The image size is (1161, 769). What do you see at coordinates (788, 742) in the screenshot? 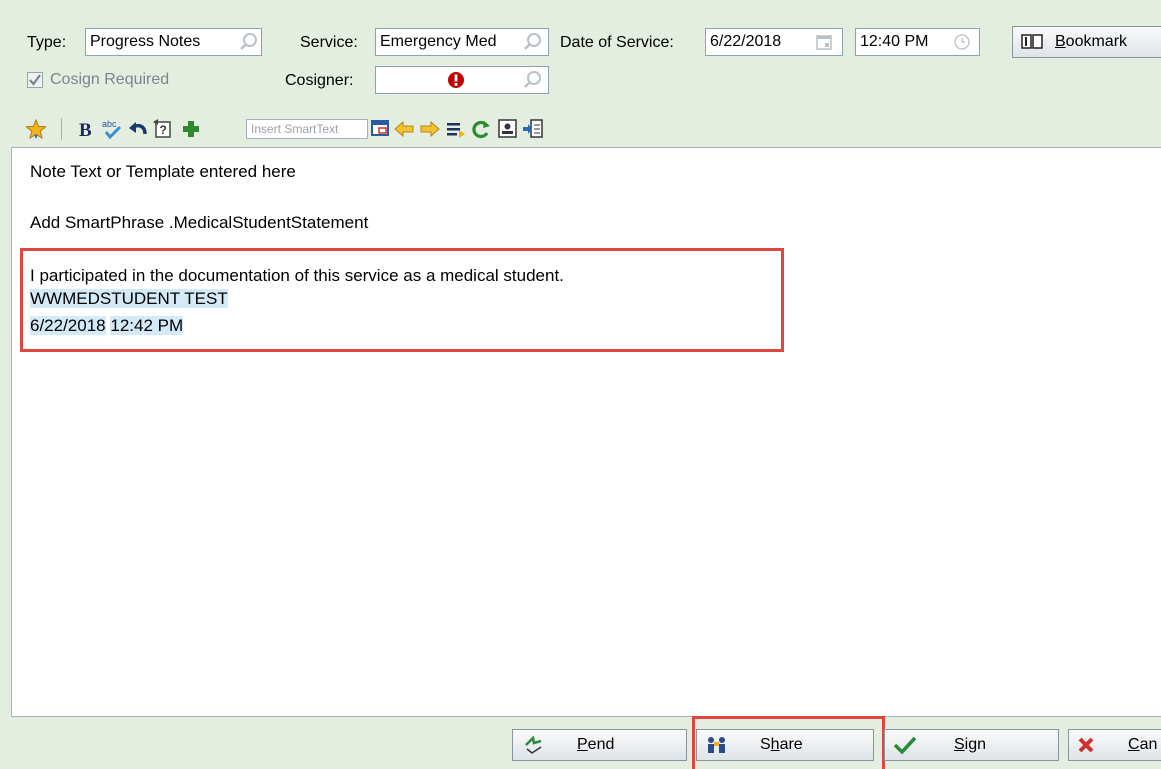
I see `share-highlight-box` at bounding box center [788, 742].